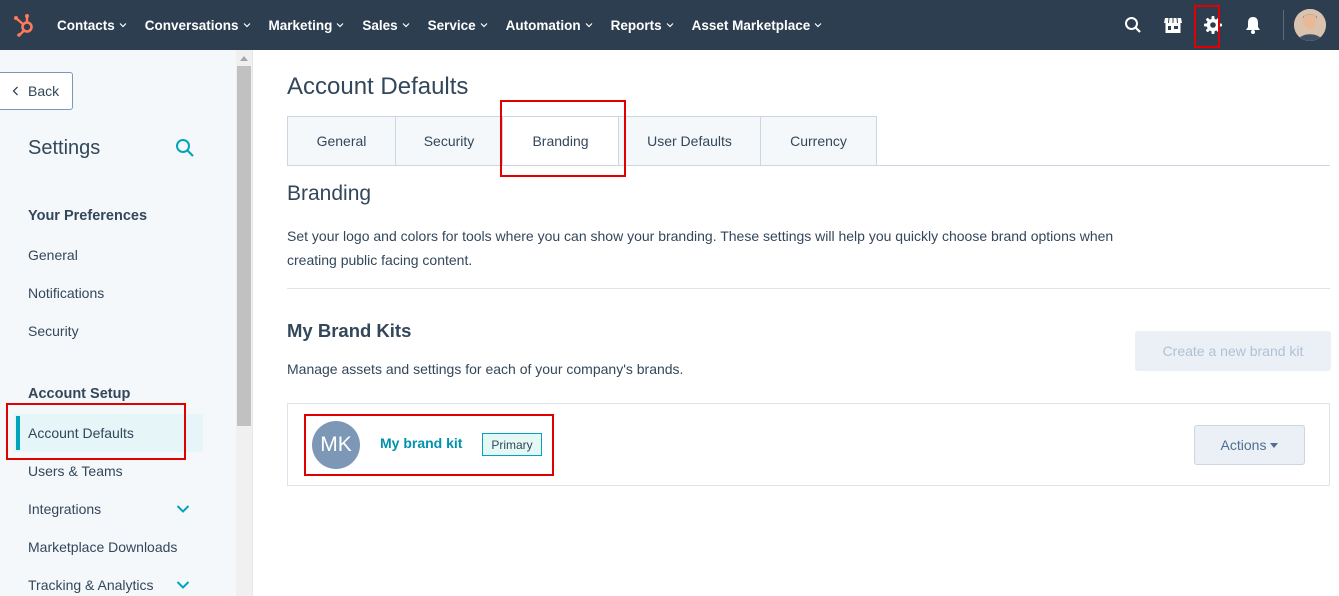 The height and width of the screenshot is (596, 1339). I want to click on create-brand-kit-button: Create a new brand kit, so click(1233, 351).